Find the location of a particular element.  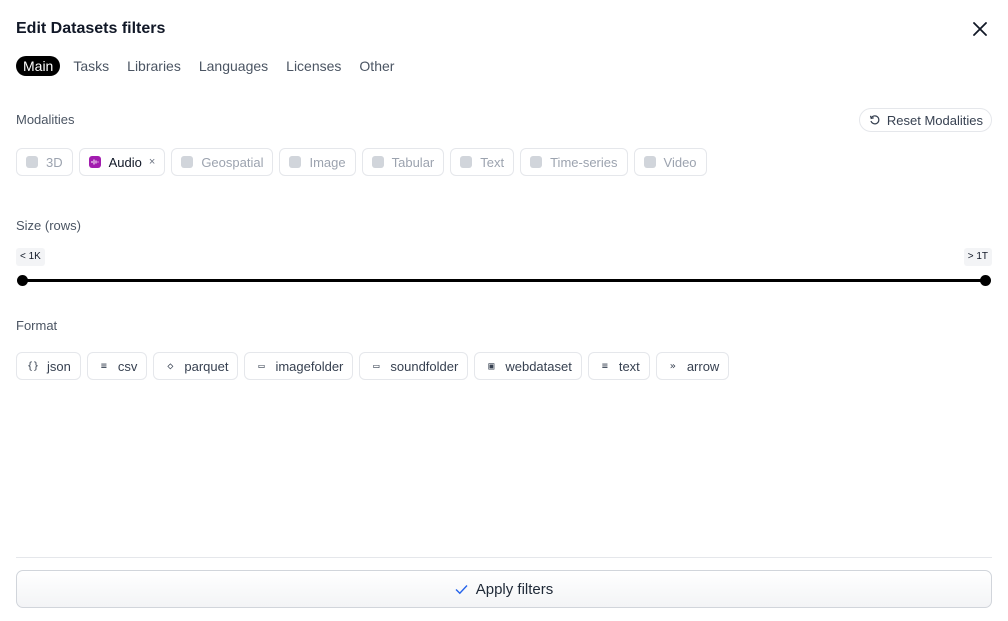

format-chip-imagefolder: ▭ imagefolder is located at coordinates (299, 366).